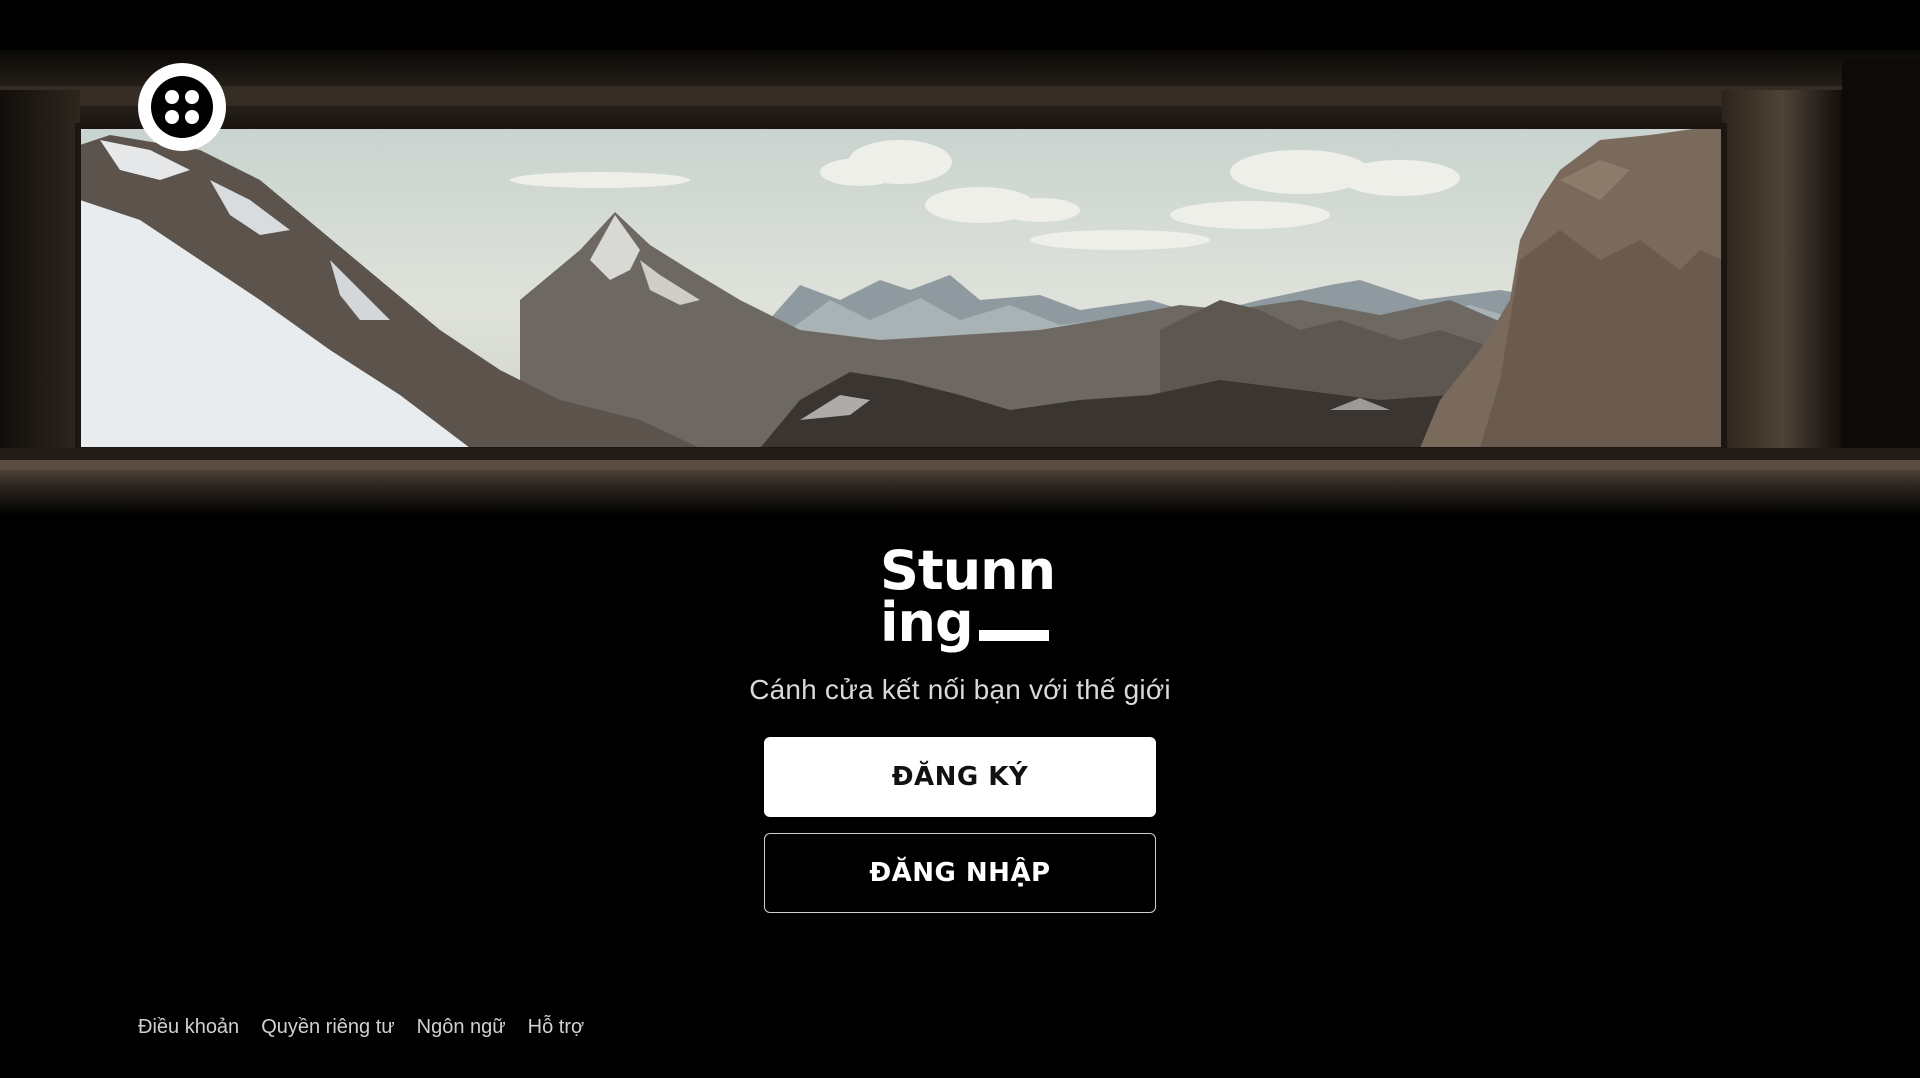  I want to click on tagline: Cánh cửa kết nối bạn với thế giới, so click(960, 689).